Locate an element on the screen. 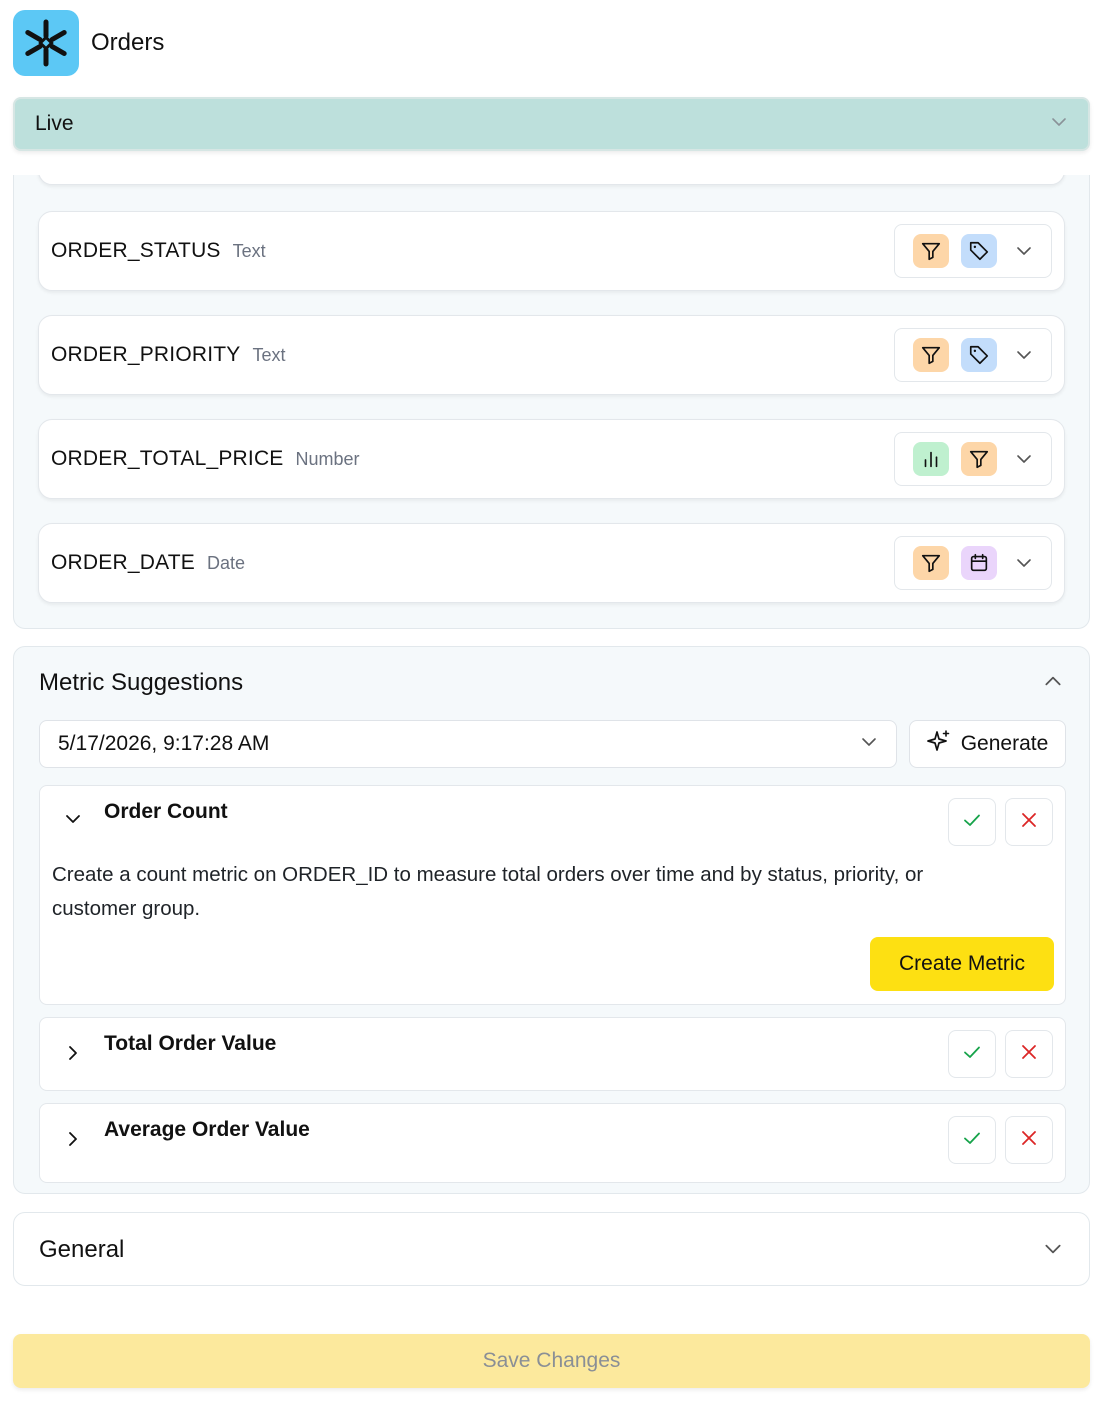  generate-label: Generate is located at coordinates (1004, 743).